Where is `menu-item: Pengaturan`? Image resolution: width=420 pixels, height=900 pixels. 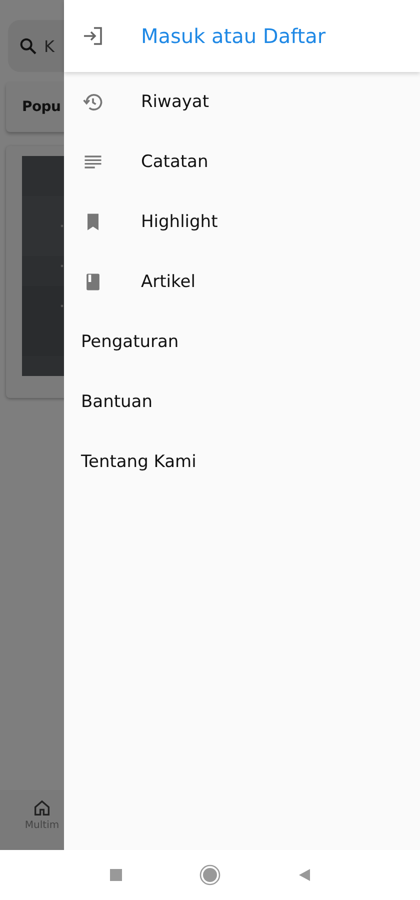 menu-item: Pengaturan is located at coordinates (121, 342).